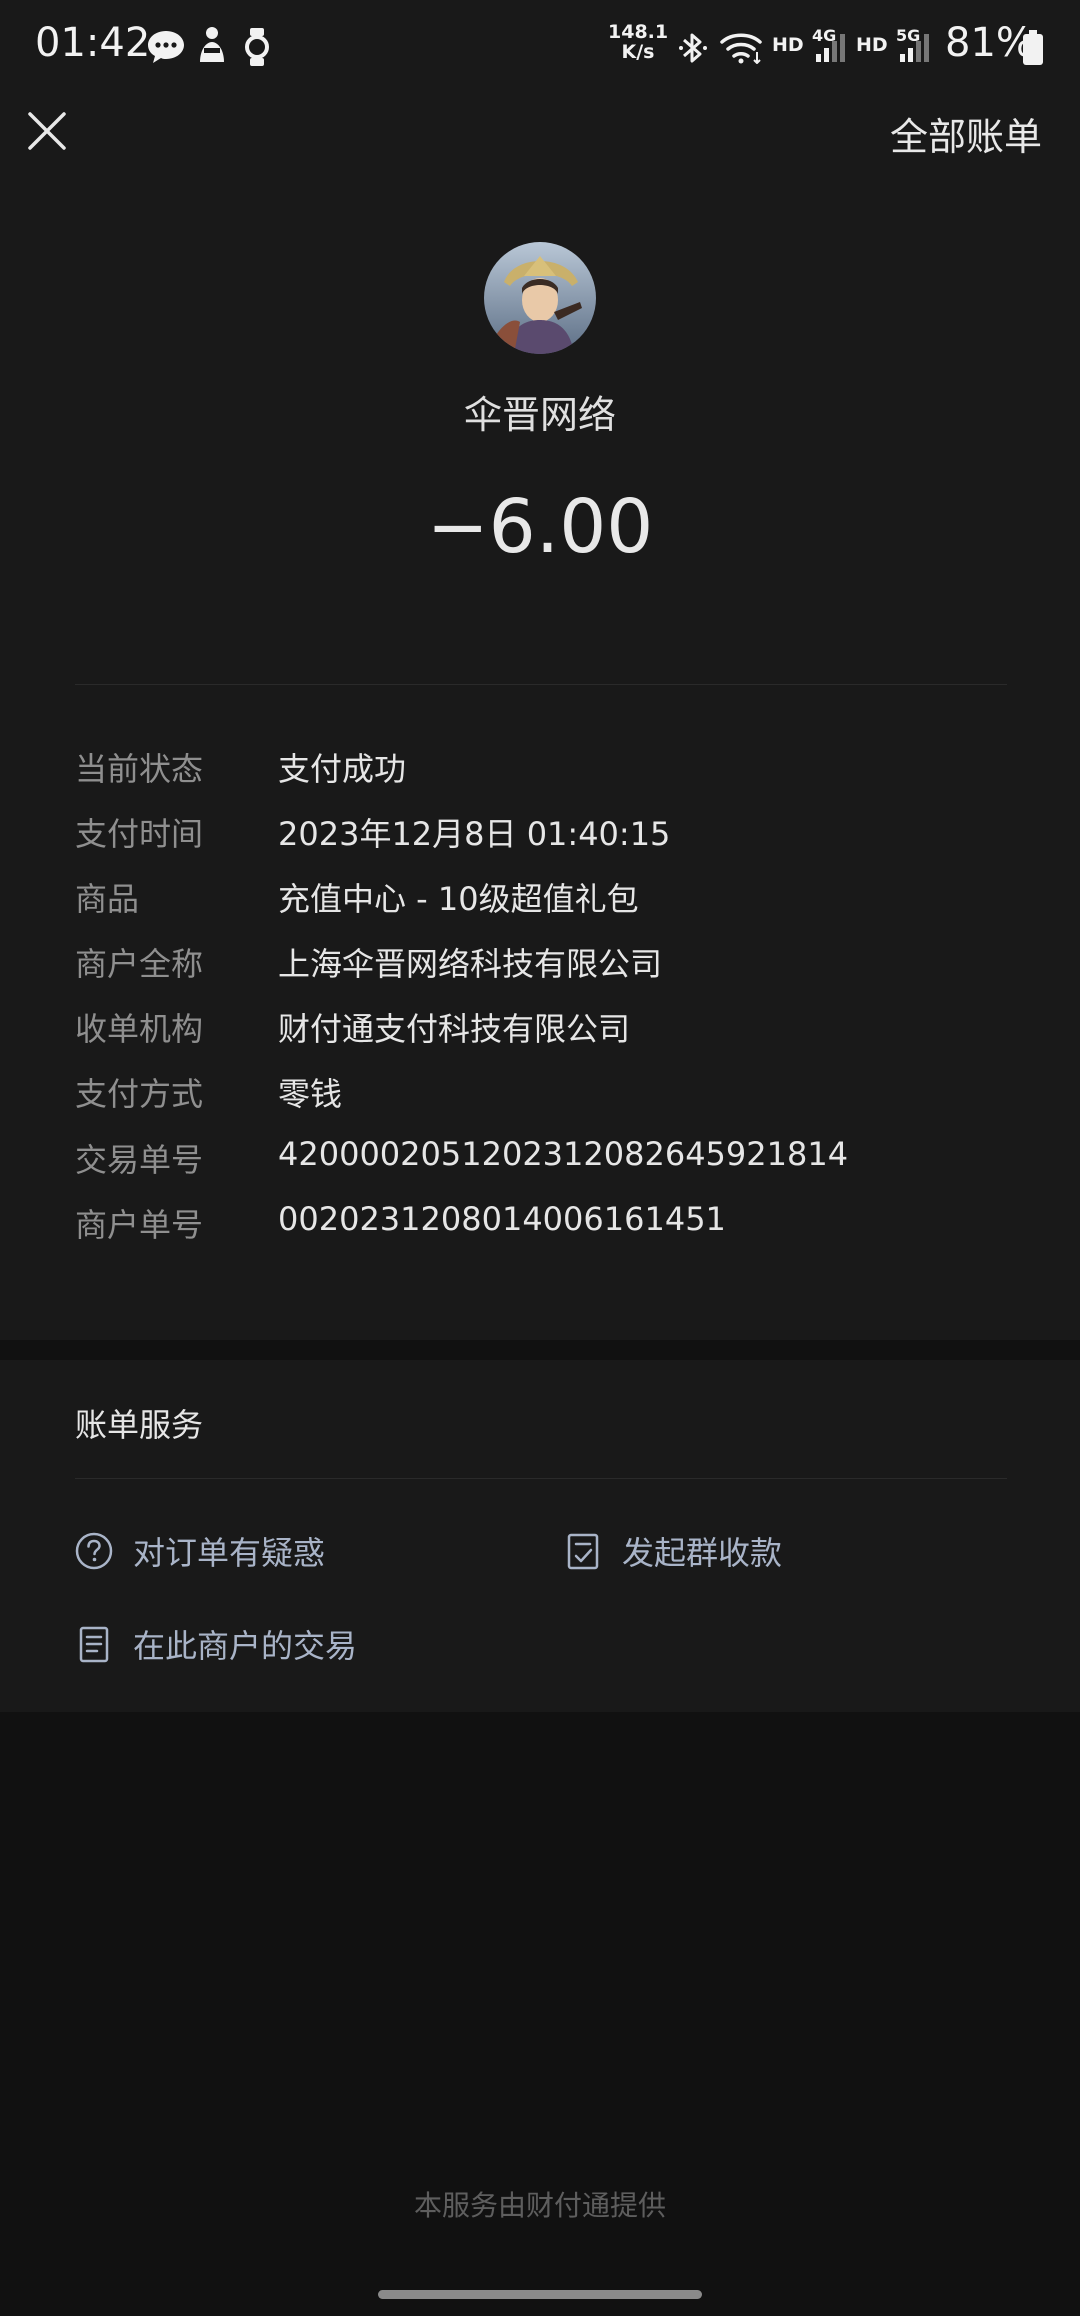 The width and height of the screenshot is (1080, 2316). I want to click on detail-value: 0020231208014006161451, so click(502, 1219).